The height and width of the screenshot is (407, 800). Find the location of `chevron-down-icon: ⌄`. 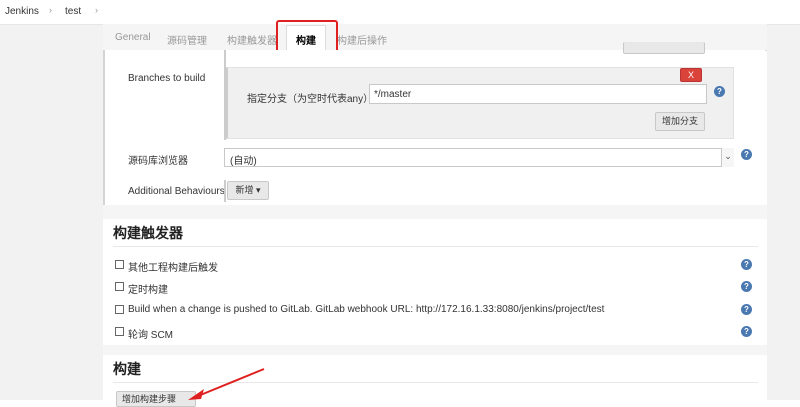

chevron-down-icon: ⌄ is located at coordinates (727, 157).